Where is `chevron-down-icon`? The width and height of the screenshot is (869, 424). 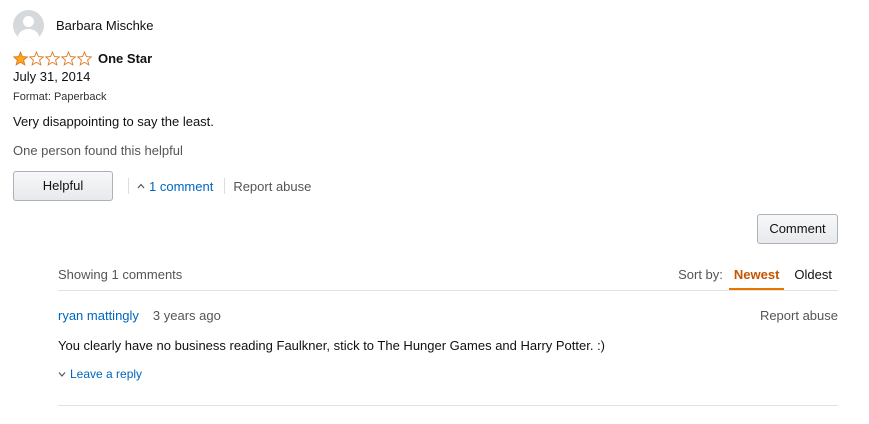
chevron-down-icon is located at coordinates (62, 374).